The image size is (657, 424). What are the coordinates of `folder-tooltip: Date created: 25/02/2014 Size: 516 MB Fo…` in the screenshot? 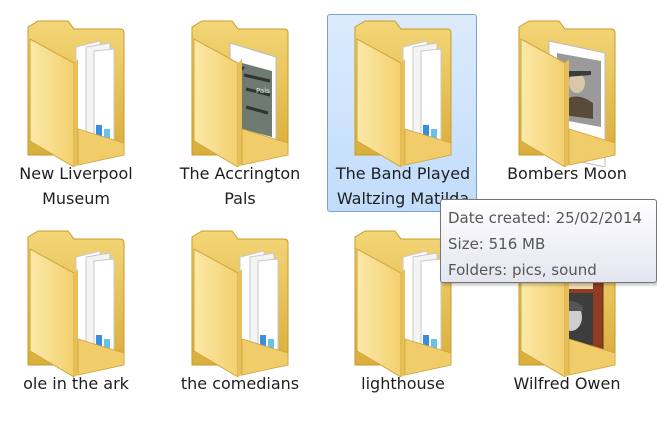 It's located at (548, 241).